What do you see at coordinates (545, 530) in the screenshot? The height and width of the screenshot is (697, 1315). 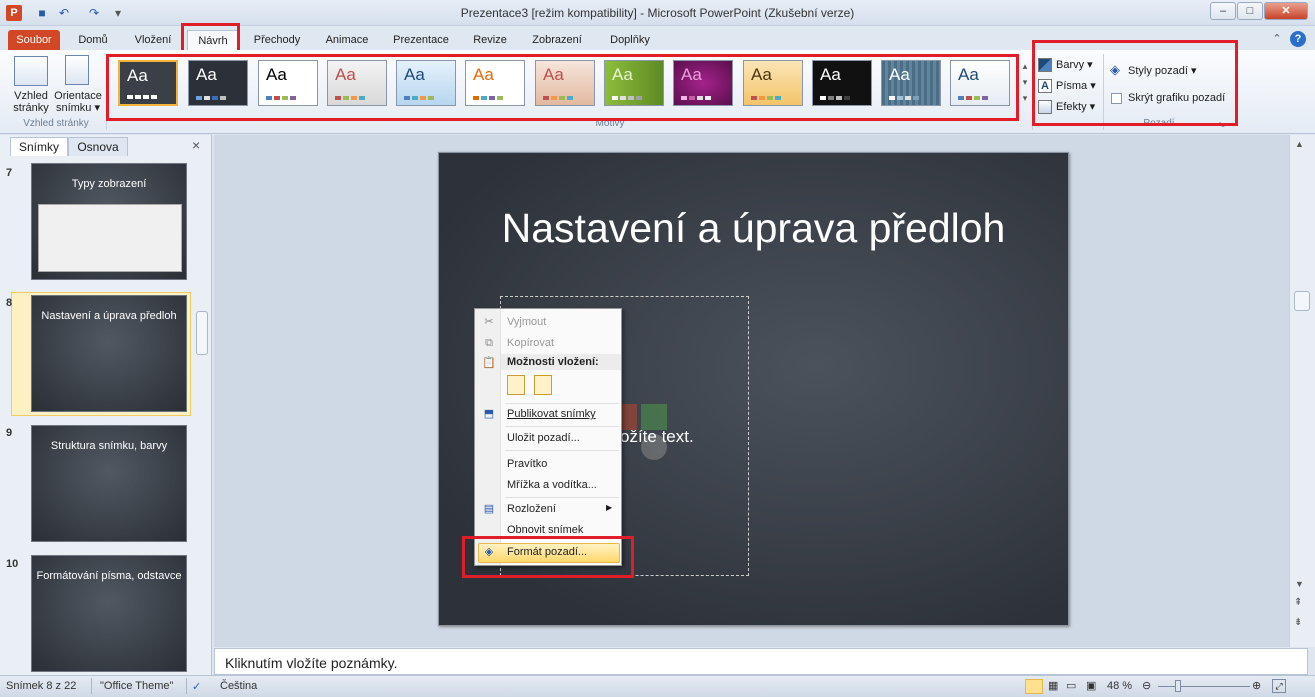 I see `menu-item-reset-slide: Obnovit snímek` at bounding box center [545, 530].